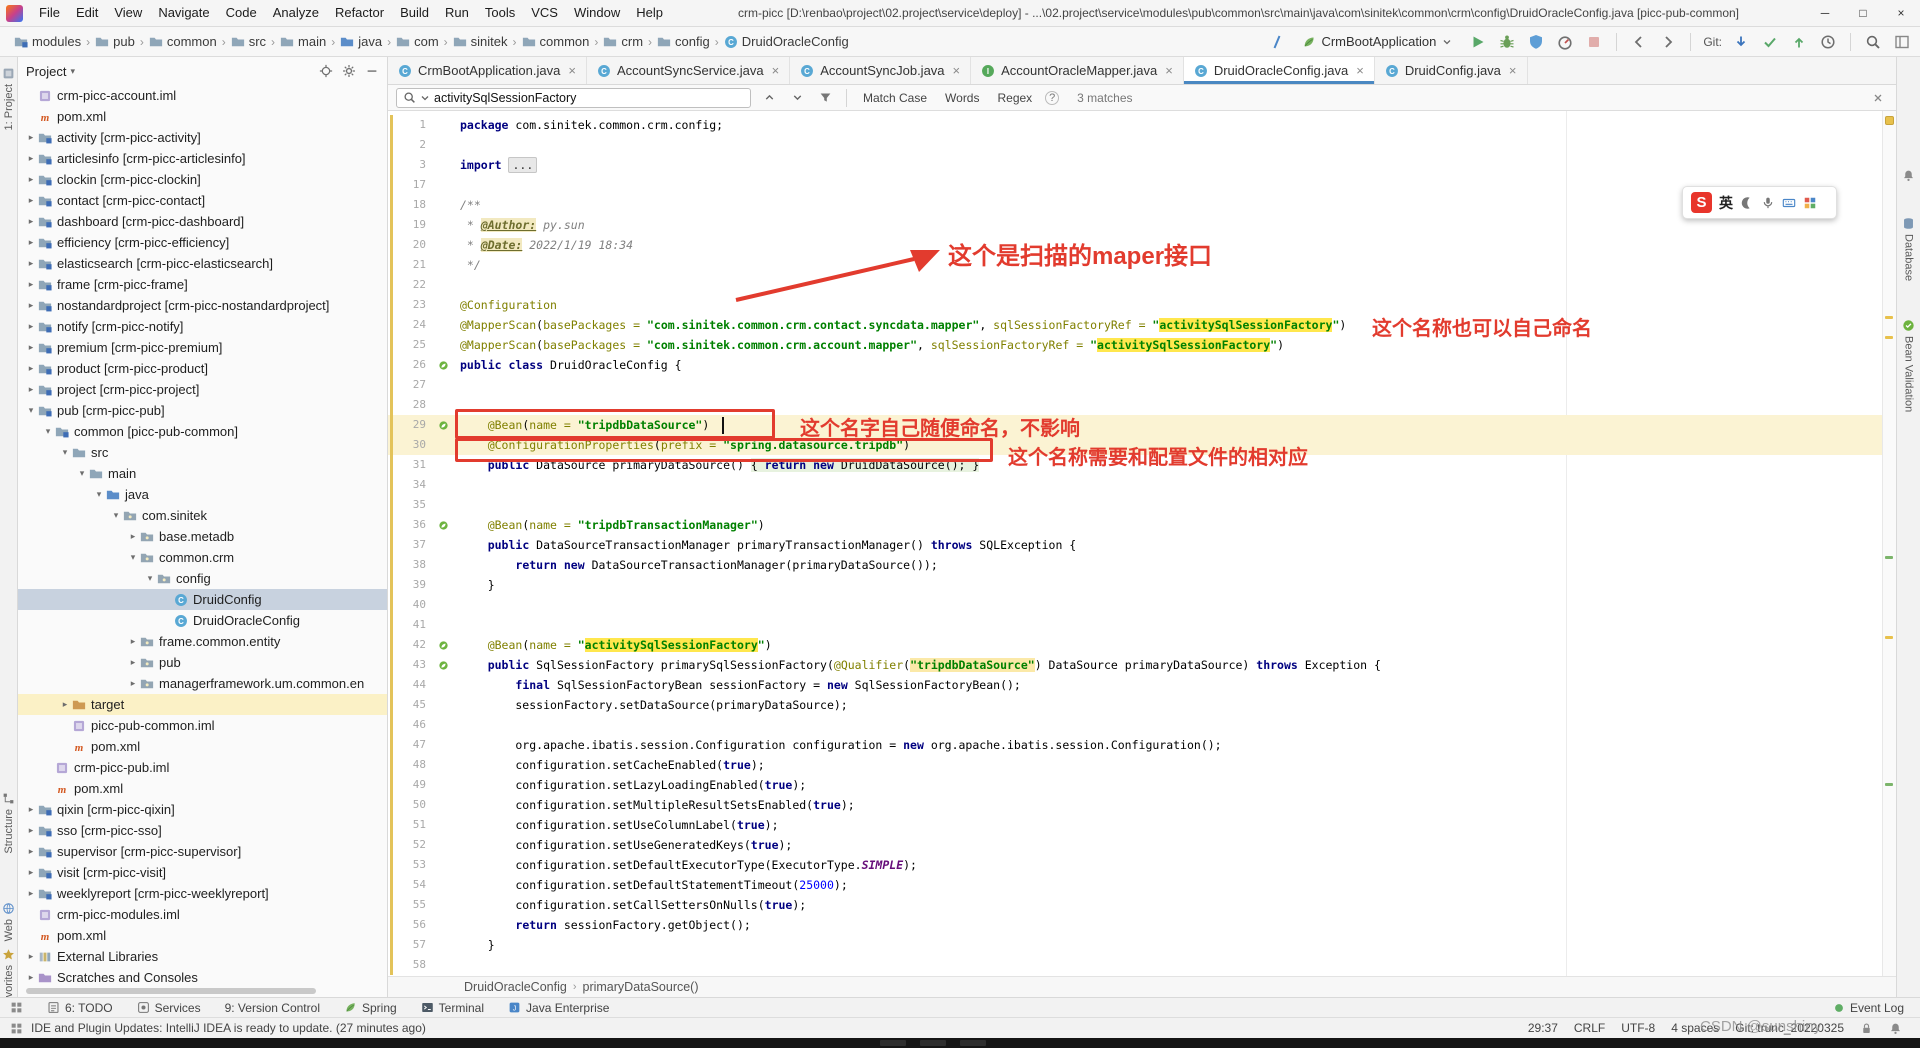 This screenshot has width=1920, height=1048. What do you see at coordinates (361, 41) in the screenshot?
I see `breadcrumb-java: java` at bounding box center [361, 41].